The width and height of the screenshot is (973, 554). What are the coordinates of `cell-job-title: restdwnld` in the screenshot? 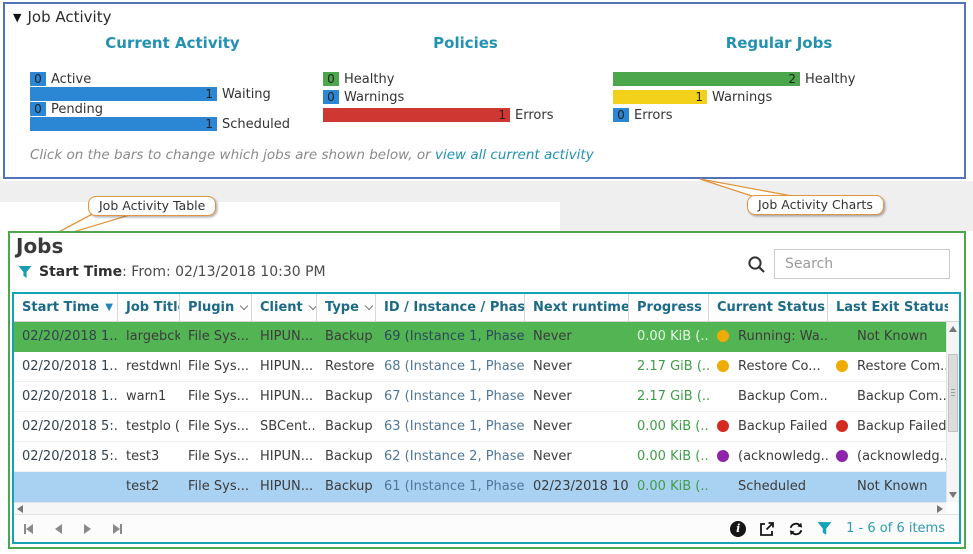 It's located at (153, 366).